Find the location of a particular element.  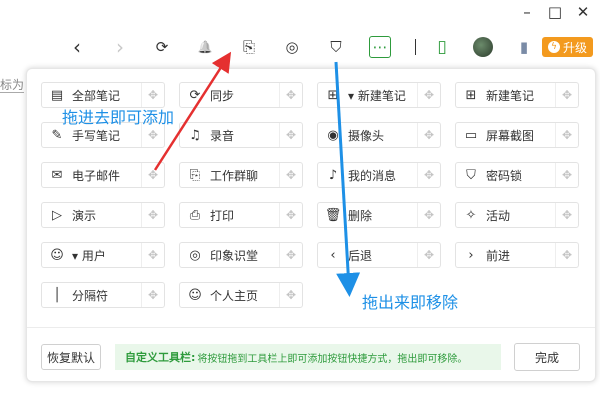

toolbar-item: ⊞ 新建笔记 ✥ is located at coordinates (517, 95).